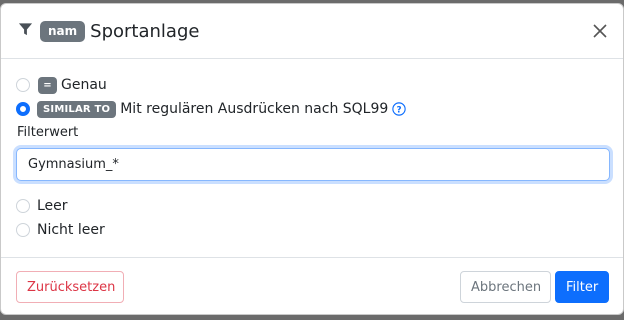  I want to click on exact-badge: =, so click(47, 85).